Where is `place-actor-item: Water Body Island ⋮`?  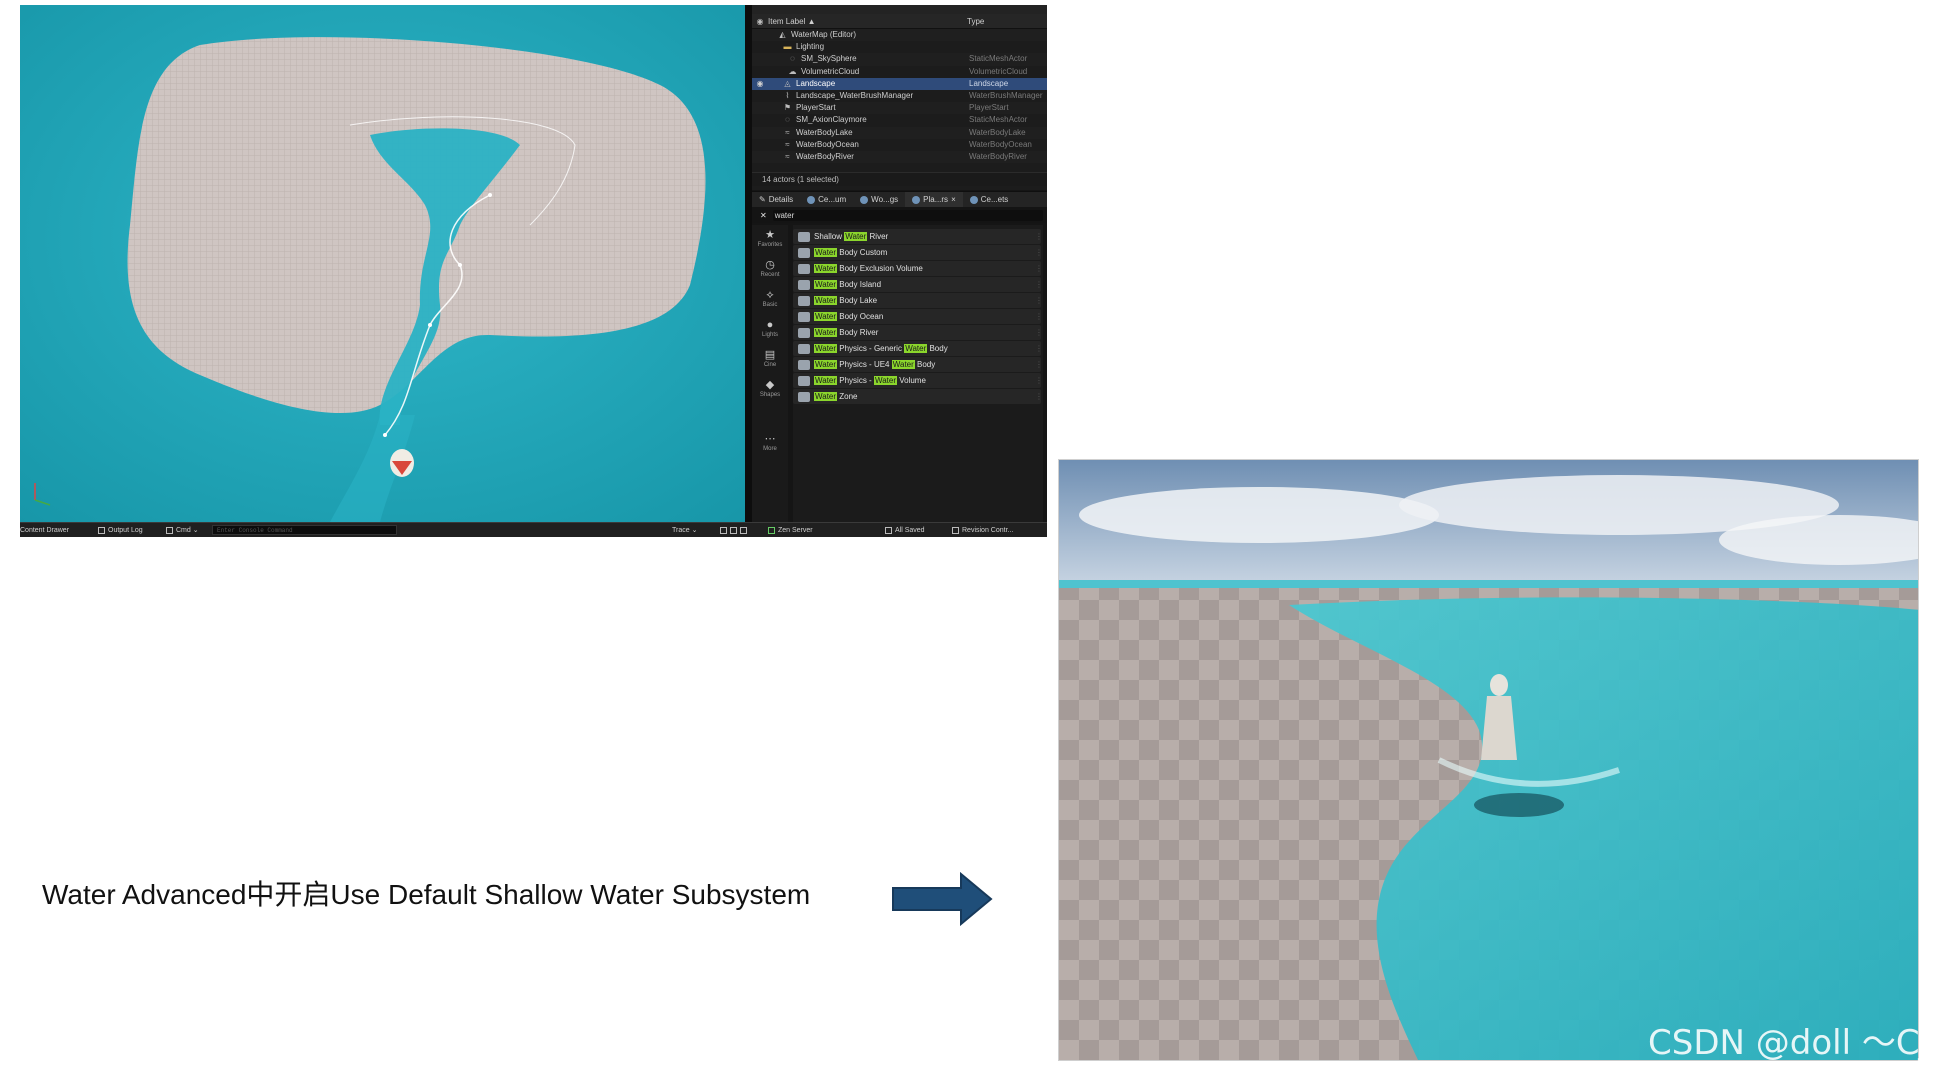 place-actor-item: Water Body Island ⋮ is located at coordinates (918, 284).